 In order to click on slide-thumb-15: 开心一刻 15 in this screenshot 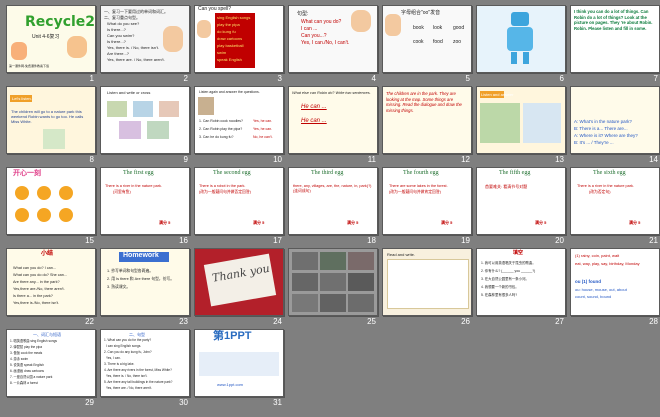, I will do `click(53, 211)`.